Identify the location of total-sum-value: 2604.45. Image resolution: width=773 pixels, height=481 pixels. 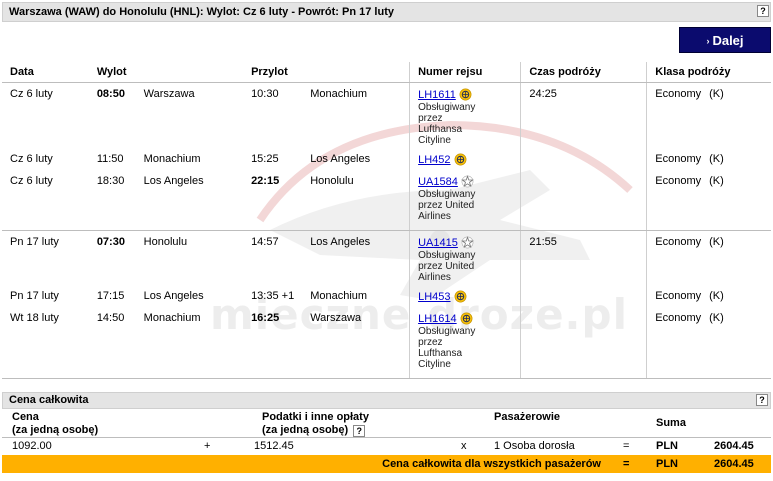
(734, 464).